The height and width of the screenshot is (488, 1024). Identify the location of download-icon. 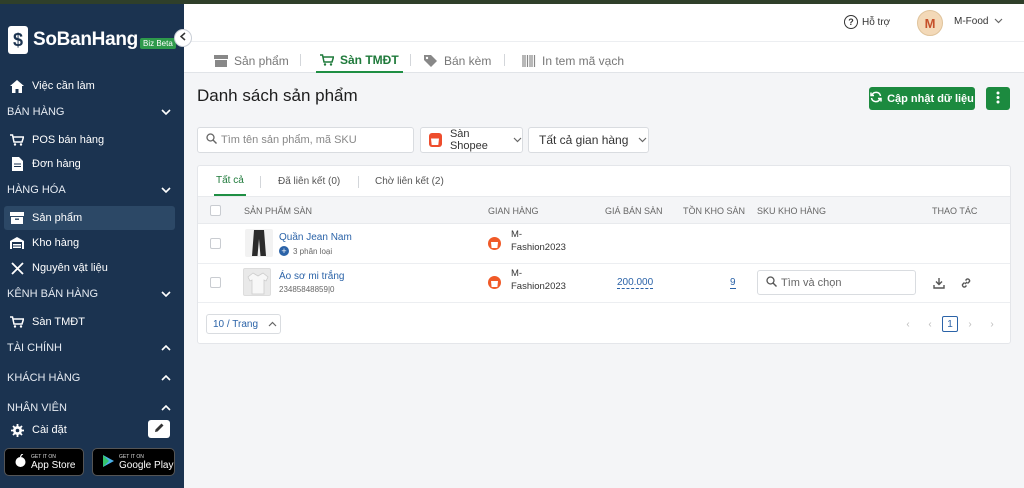
(939, 283).